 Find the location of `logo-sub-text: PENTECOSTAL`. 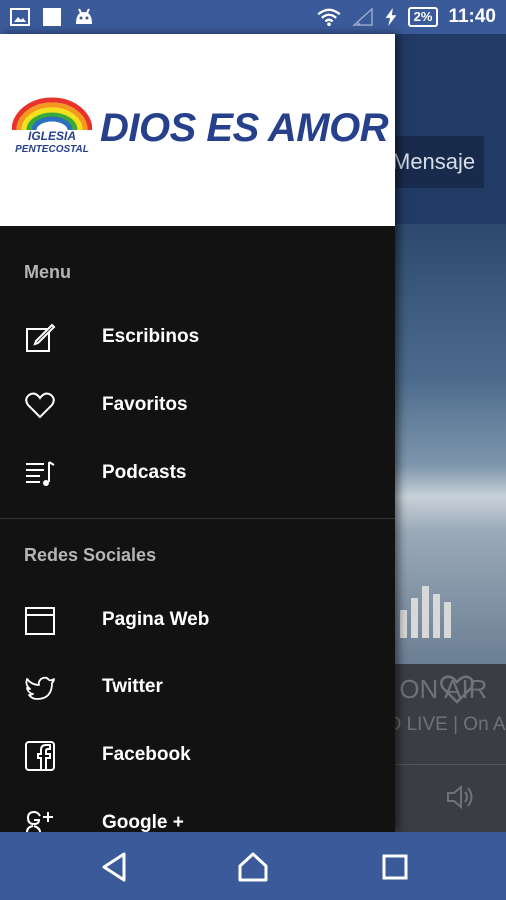

logo-sub-text: PENTECOSTAL is located at coordinates (52, 149).